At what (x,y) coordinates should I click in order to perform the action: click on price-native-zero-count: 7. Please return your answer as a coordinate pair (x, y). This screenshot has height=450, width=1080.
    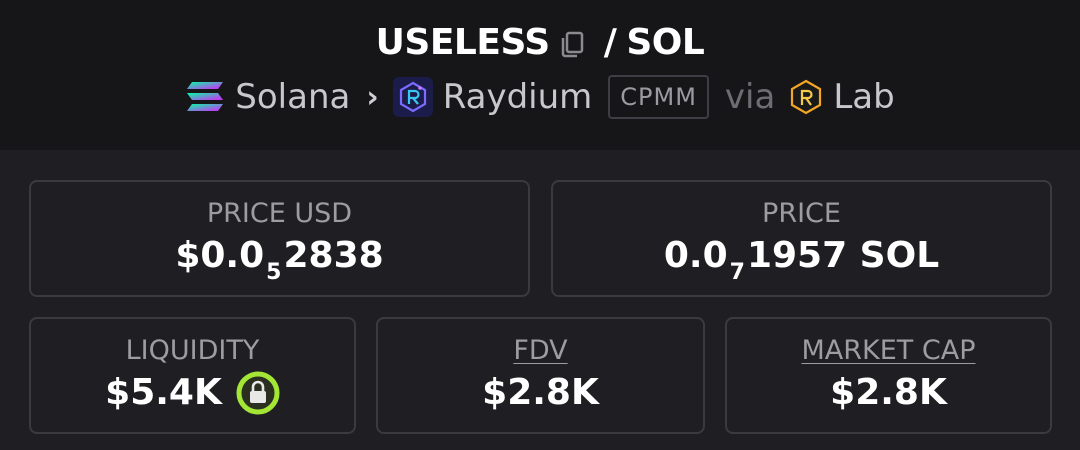
    Looking at the image, I should click on (737, 272).